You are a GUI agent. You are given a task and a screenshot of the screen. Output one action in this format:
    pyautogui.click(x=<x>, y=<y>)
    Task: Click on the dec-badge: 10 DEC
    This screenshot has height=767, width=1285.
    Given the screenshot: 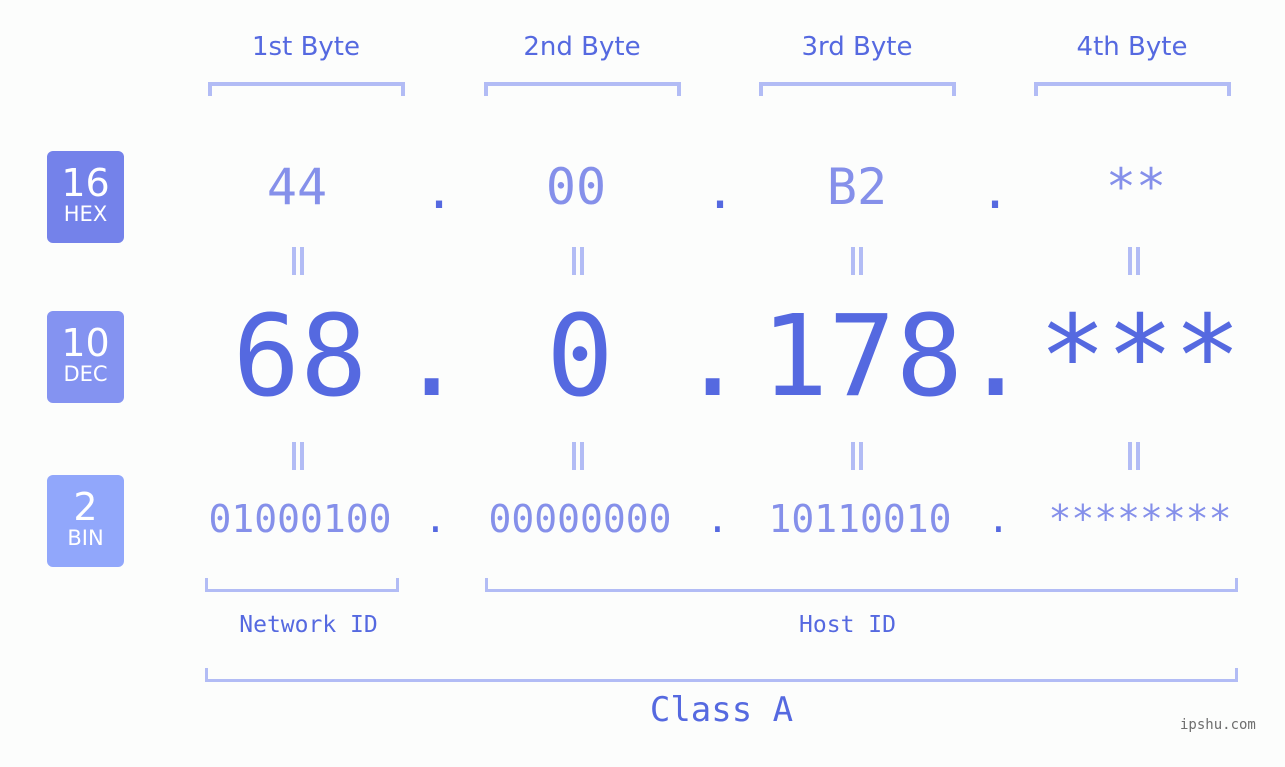 What is the action you would take?
    pyautogui.click(x=85, y=357)
    